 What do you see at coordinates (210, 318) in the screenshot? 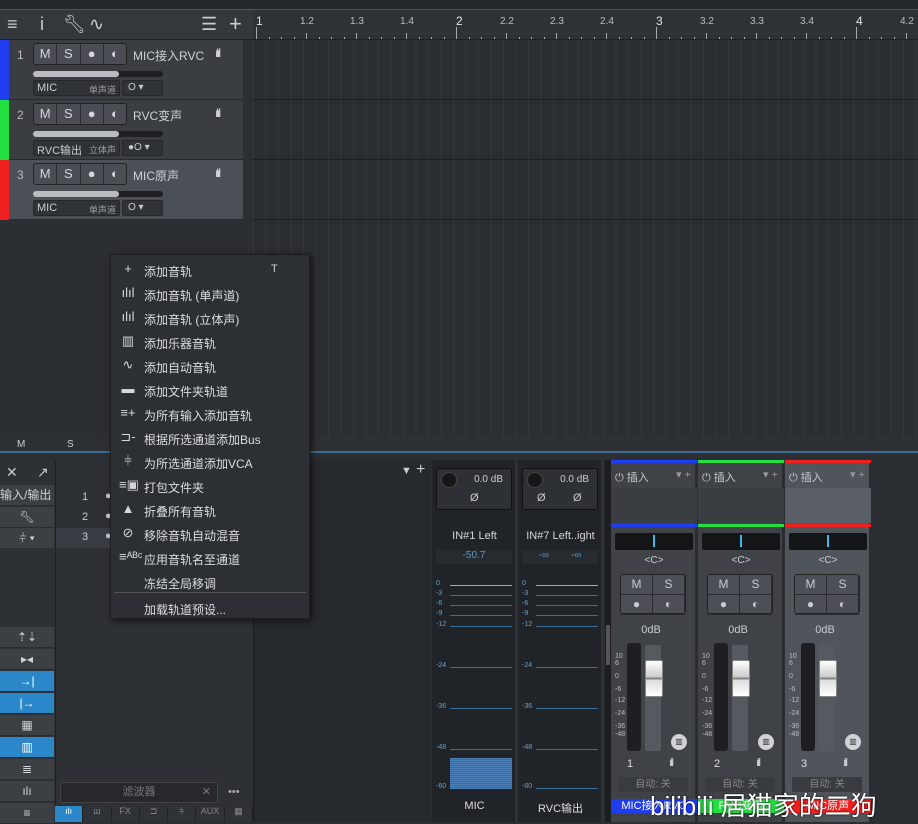
I see `menu-item: ılıl 添加音轨 (立体声)` at bounding box center [210, 318].